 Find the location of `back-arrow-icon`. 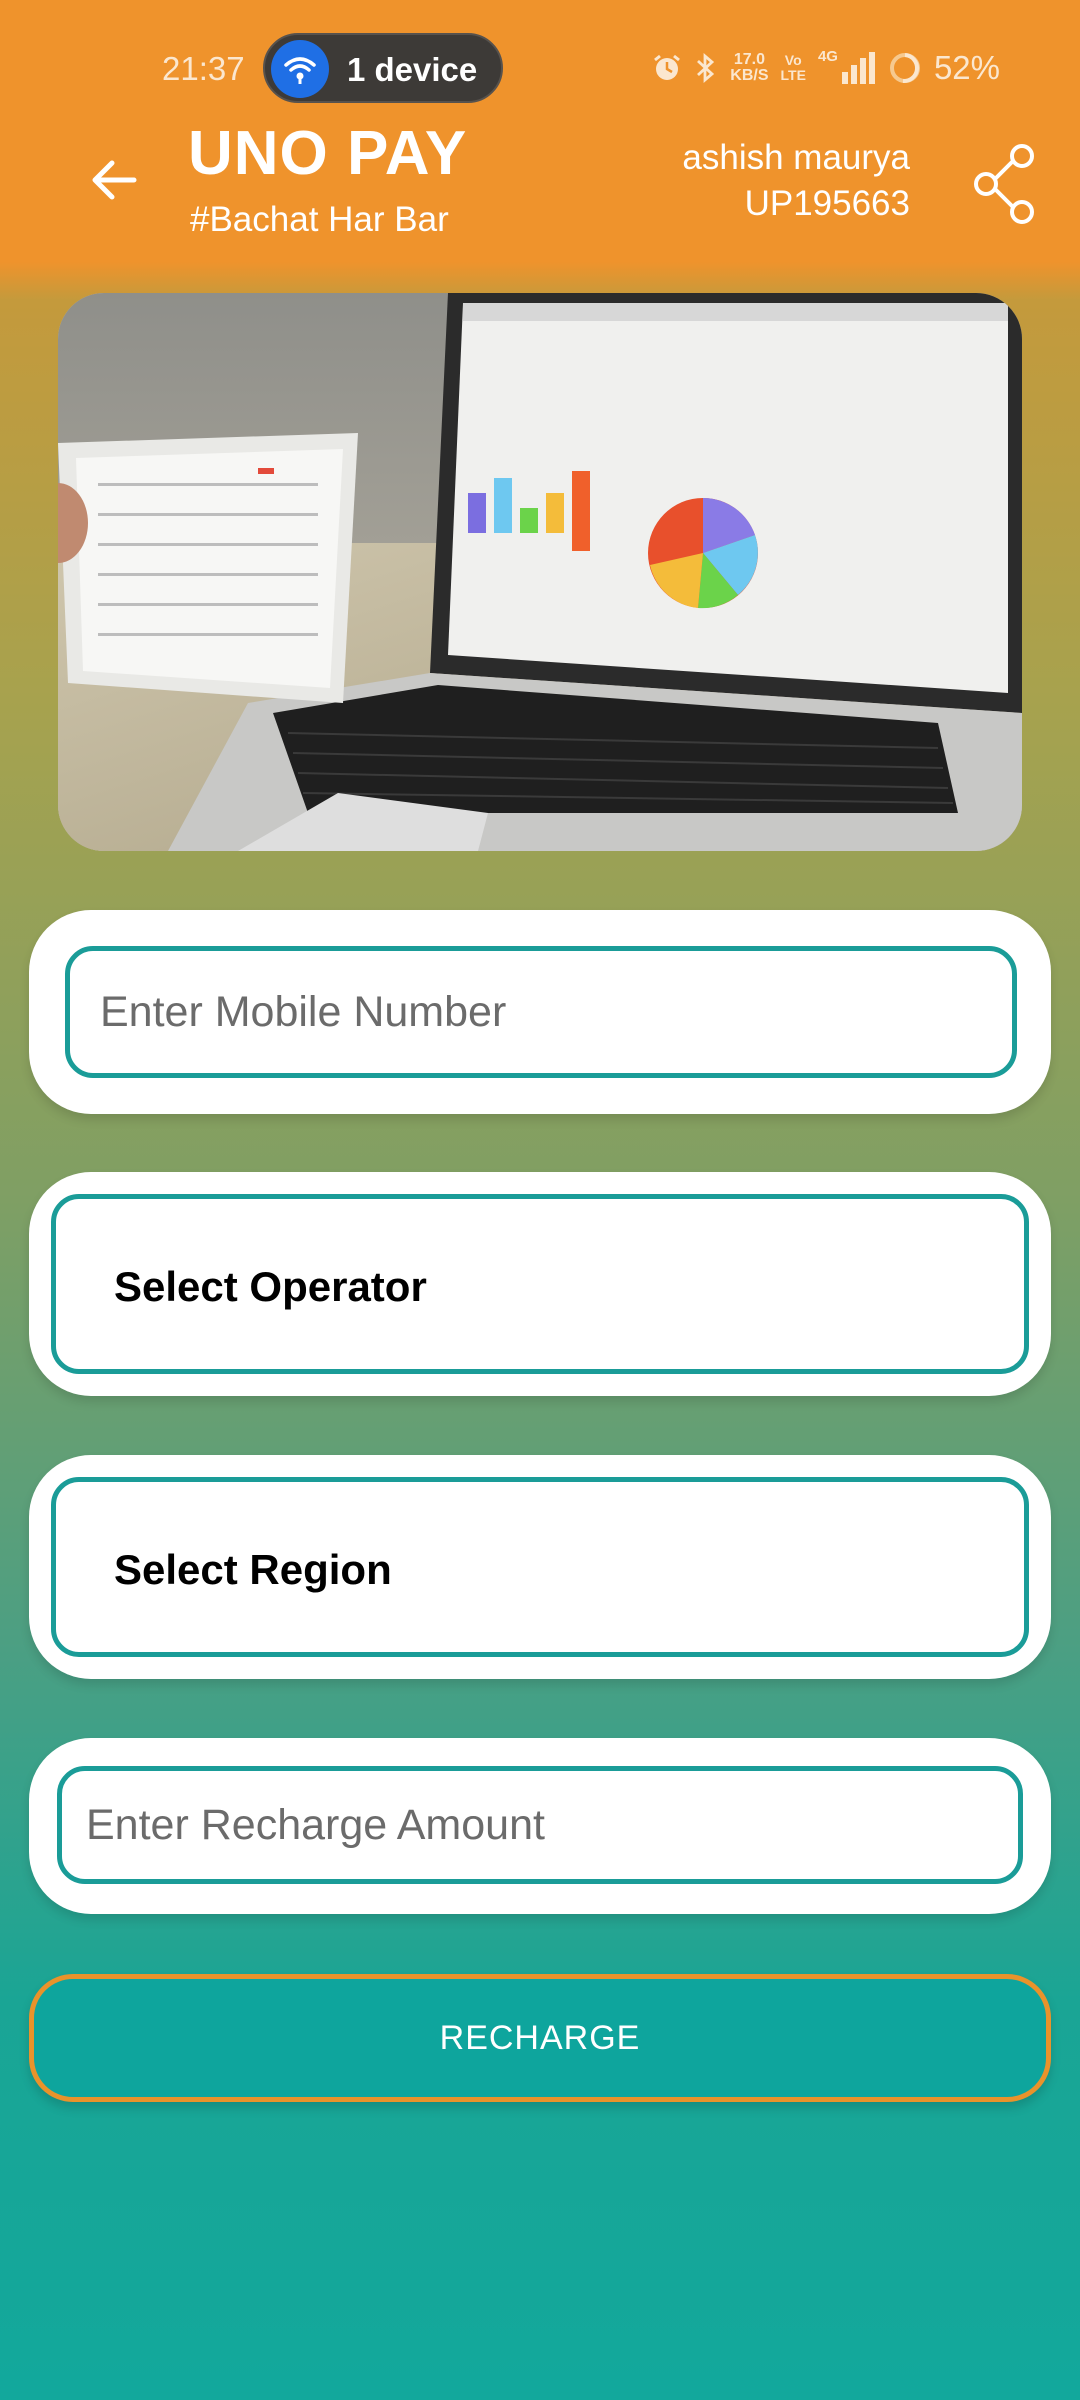

back-arrow-icon is located at coordinates (114, 180).